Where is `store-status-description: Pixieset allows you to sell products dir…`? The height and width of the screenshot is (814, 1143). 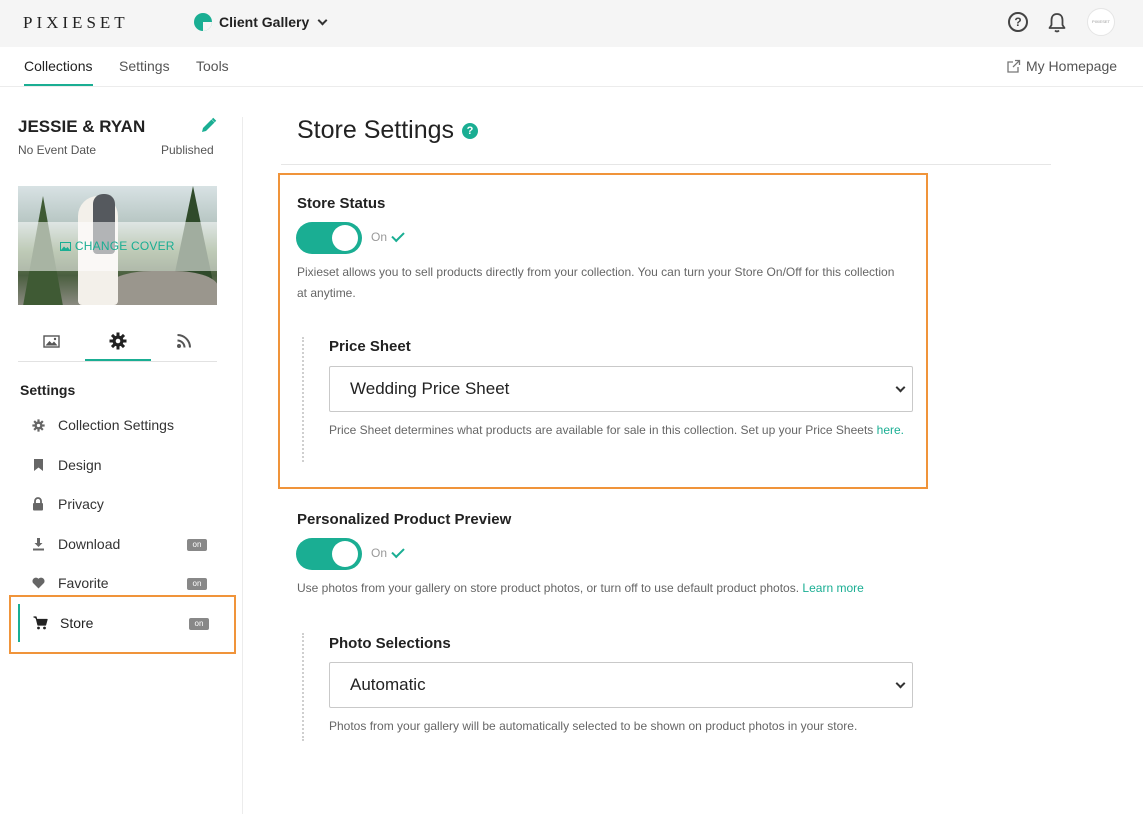 store-status-description: Pixieset allows you to sell products dir… is located at coordinates (596, 282).